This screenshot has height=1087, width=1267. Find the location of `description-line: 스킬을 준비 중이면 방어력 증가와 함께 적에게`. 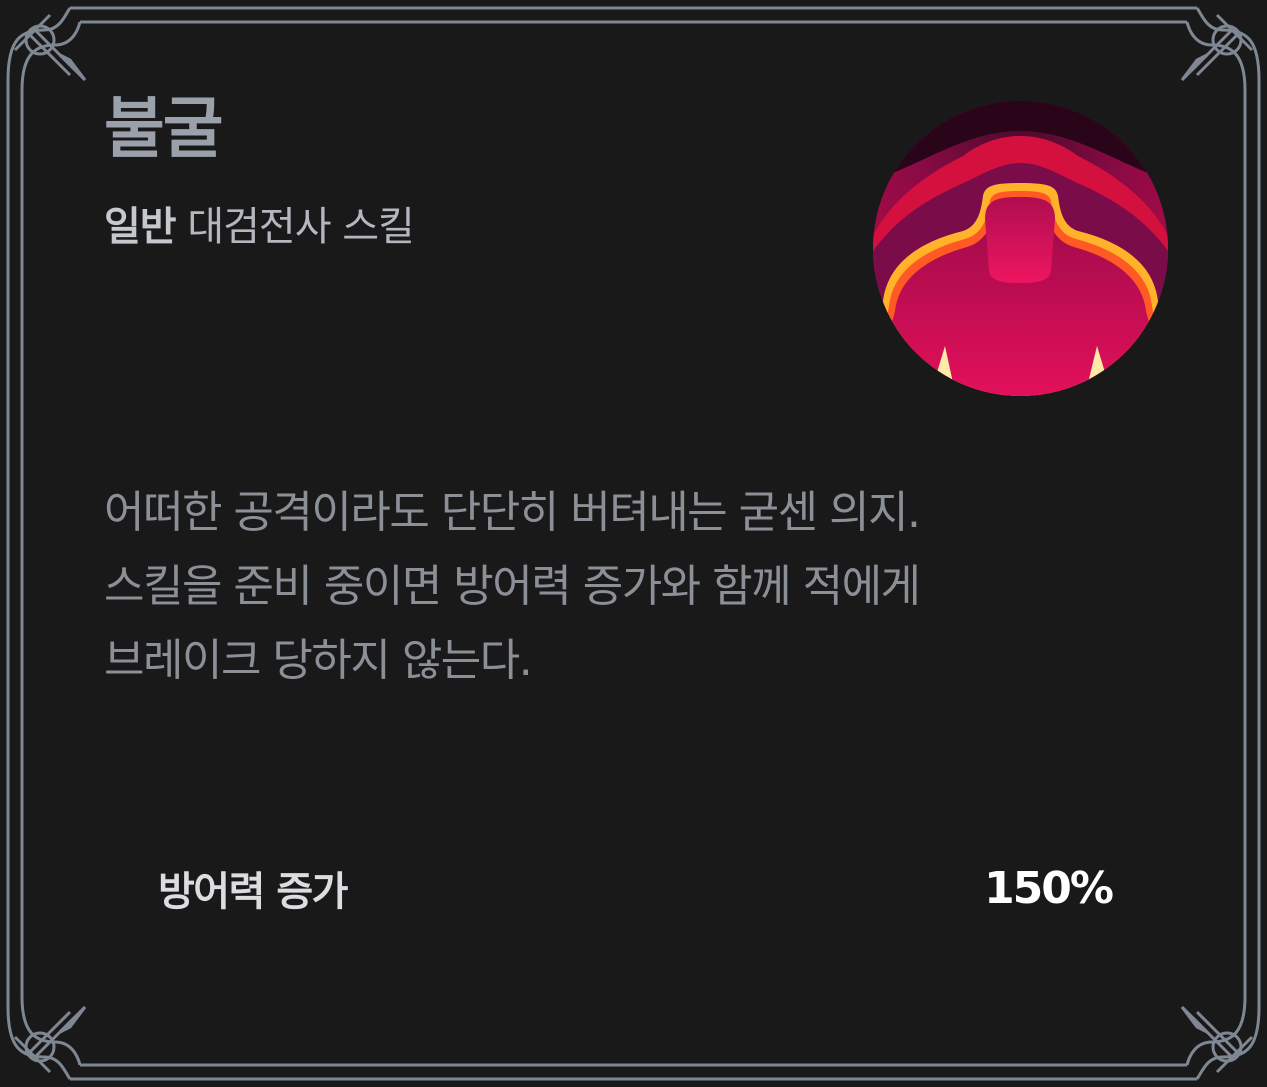

description-line: 스킬을 준비 중이면 방어력 증가와 함께 적에게 is located at coordinates (512, 586).